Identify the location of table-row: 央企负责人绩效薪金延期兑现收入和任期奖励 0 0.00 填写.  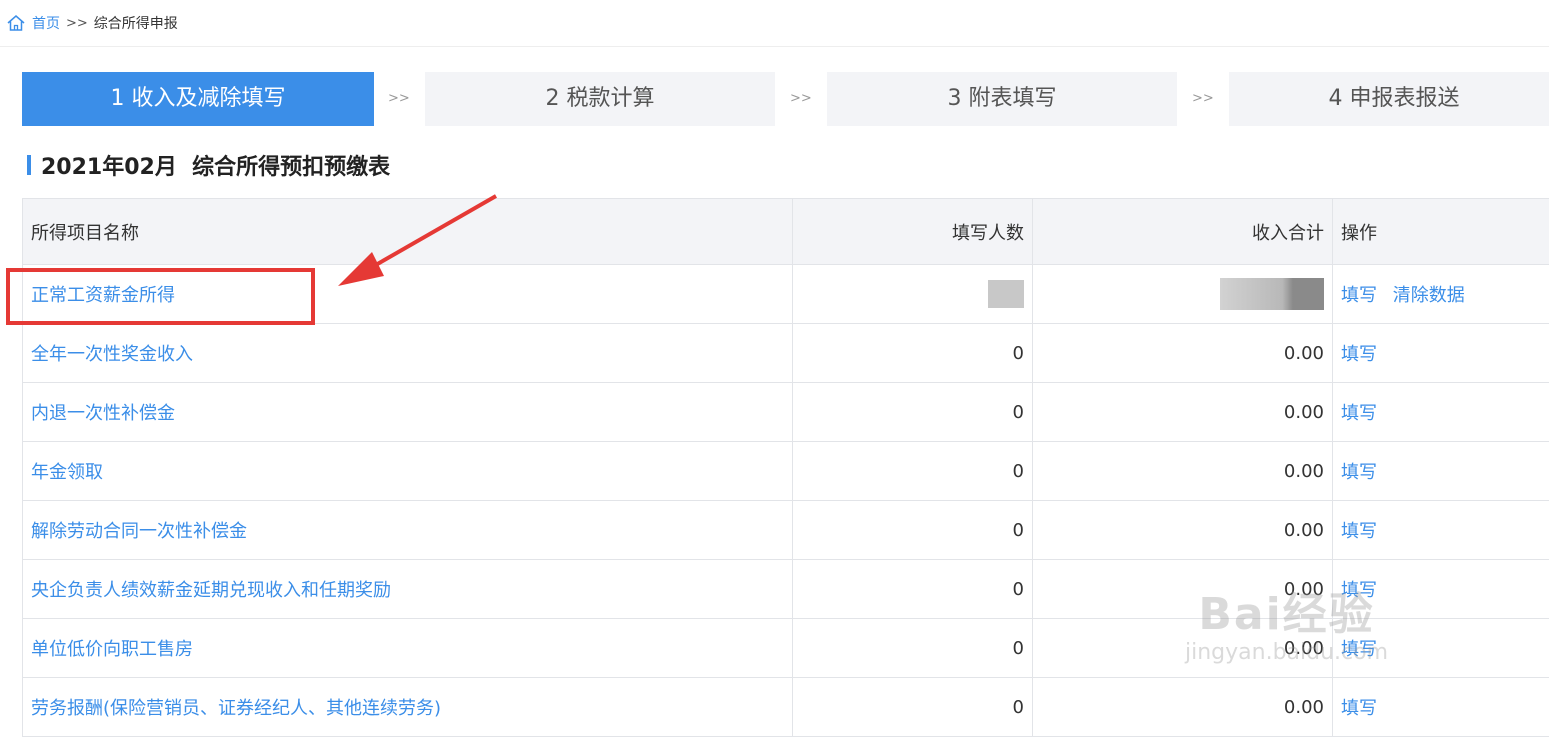
(785, 589).